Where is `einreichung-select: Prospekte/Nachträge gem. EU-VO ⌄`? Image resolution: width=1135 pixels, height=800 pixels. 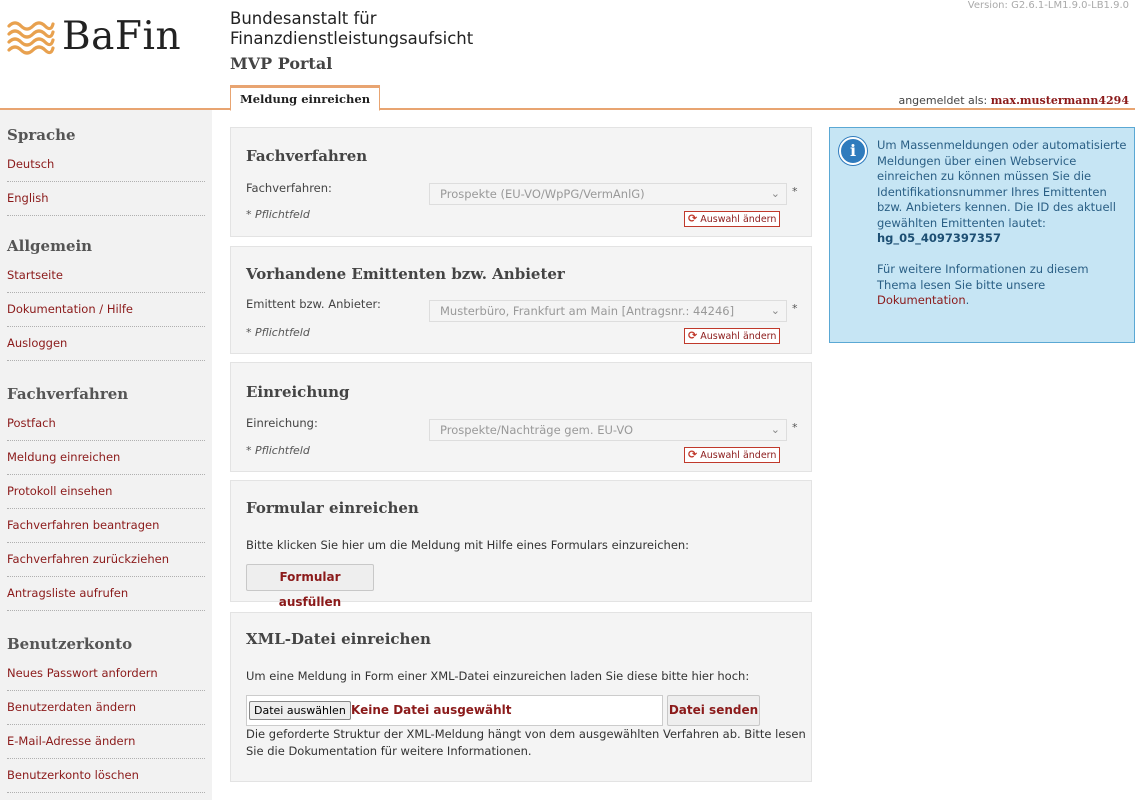 einreichung-select: Prospekte/Nachträge gem. EU-VO ⌄ is located at coordinates (608, 430).